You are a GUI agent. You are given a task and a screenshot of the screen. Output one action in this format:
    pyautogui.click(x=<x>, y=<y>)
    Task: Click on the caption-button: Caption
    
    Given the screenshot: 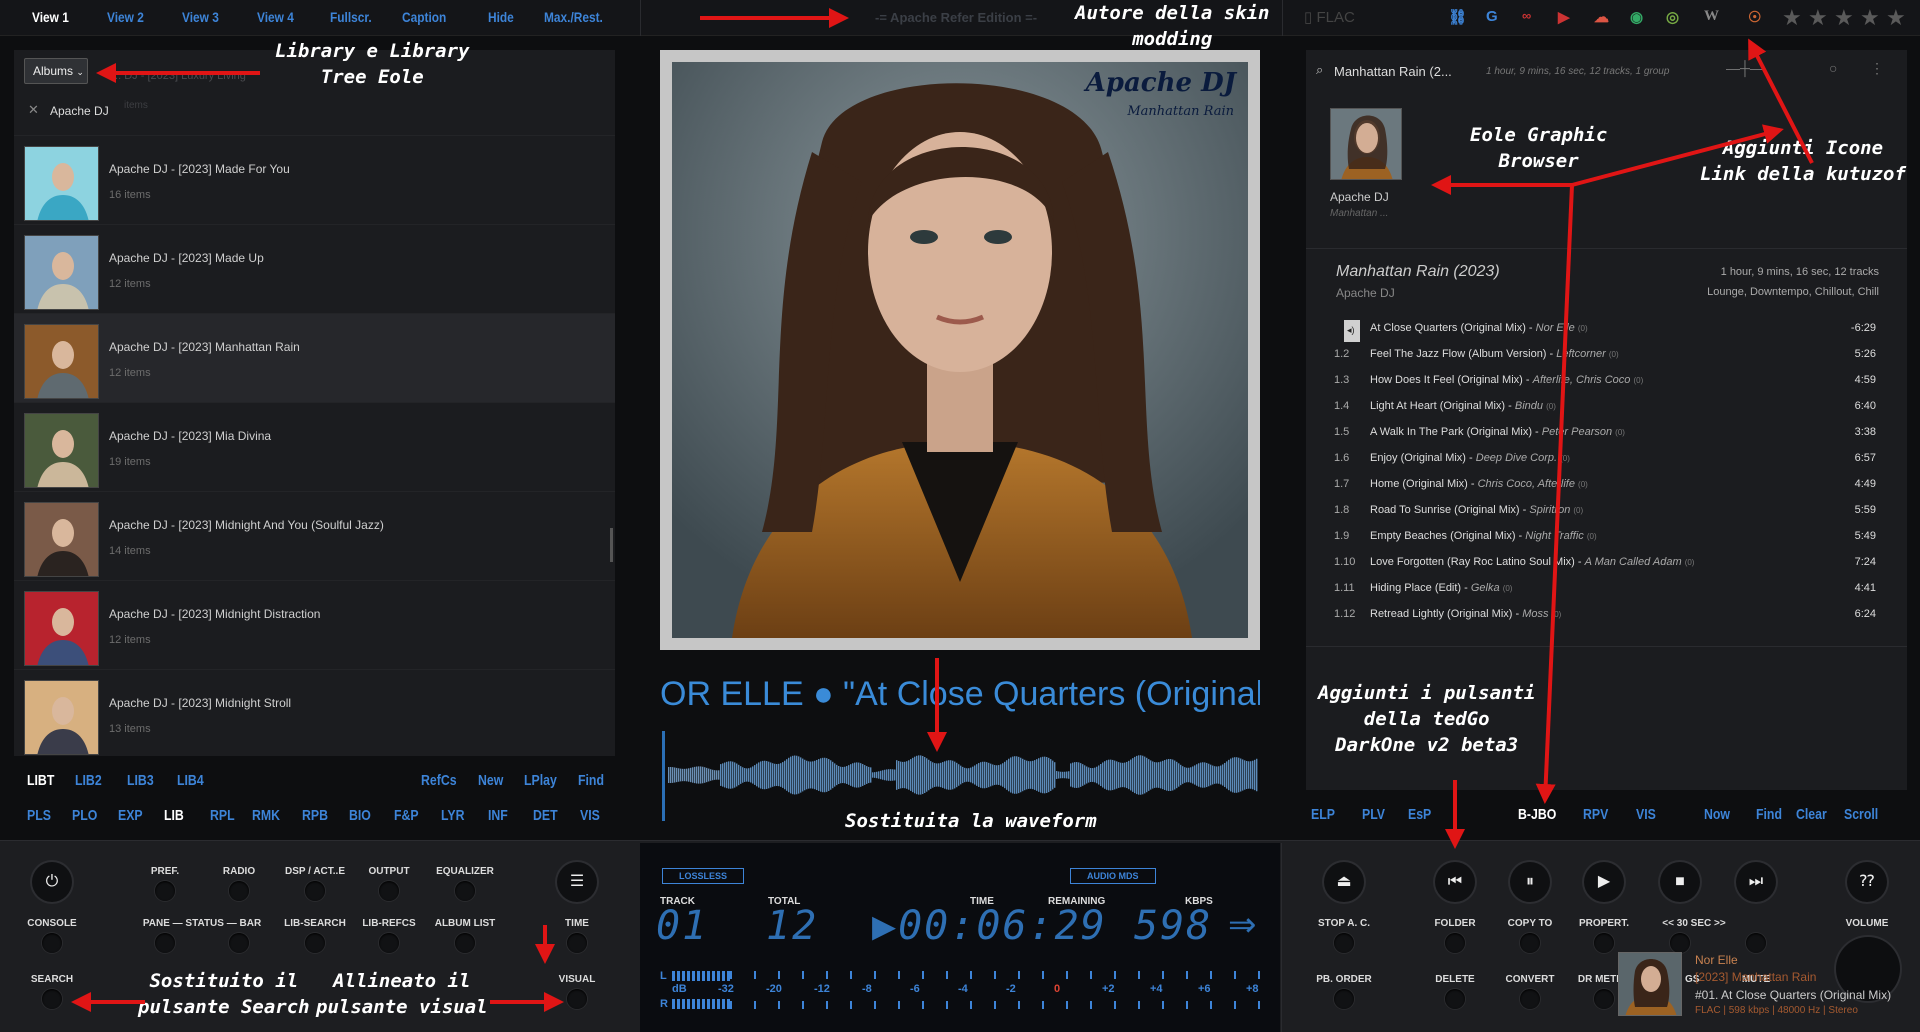 What is the action you would take?
    pyautogui.click(x=424, y=17)
    